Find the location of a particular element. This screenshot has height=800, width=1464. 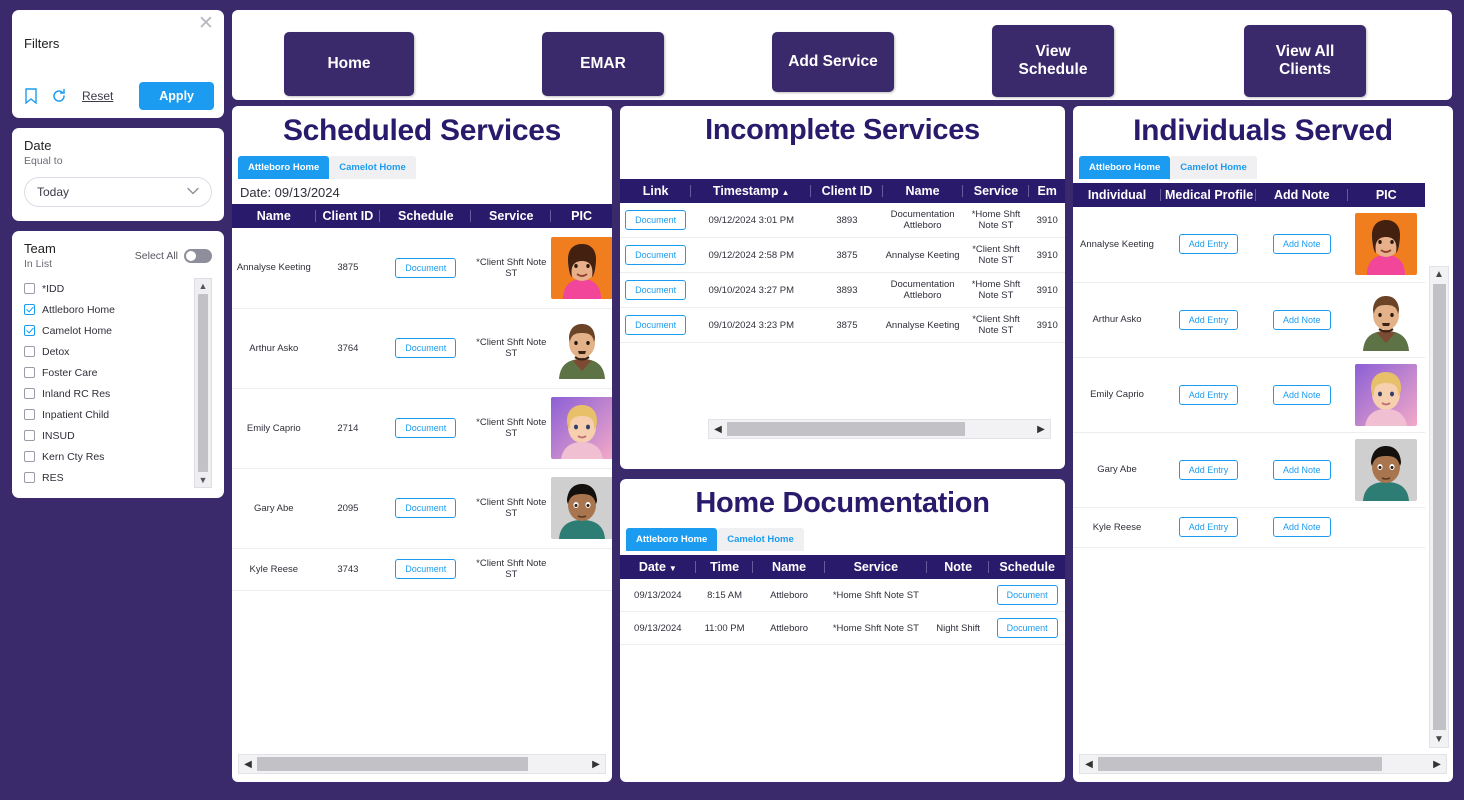

refresh-icon is located at coordinates (59, 96).